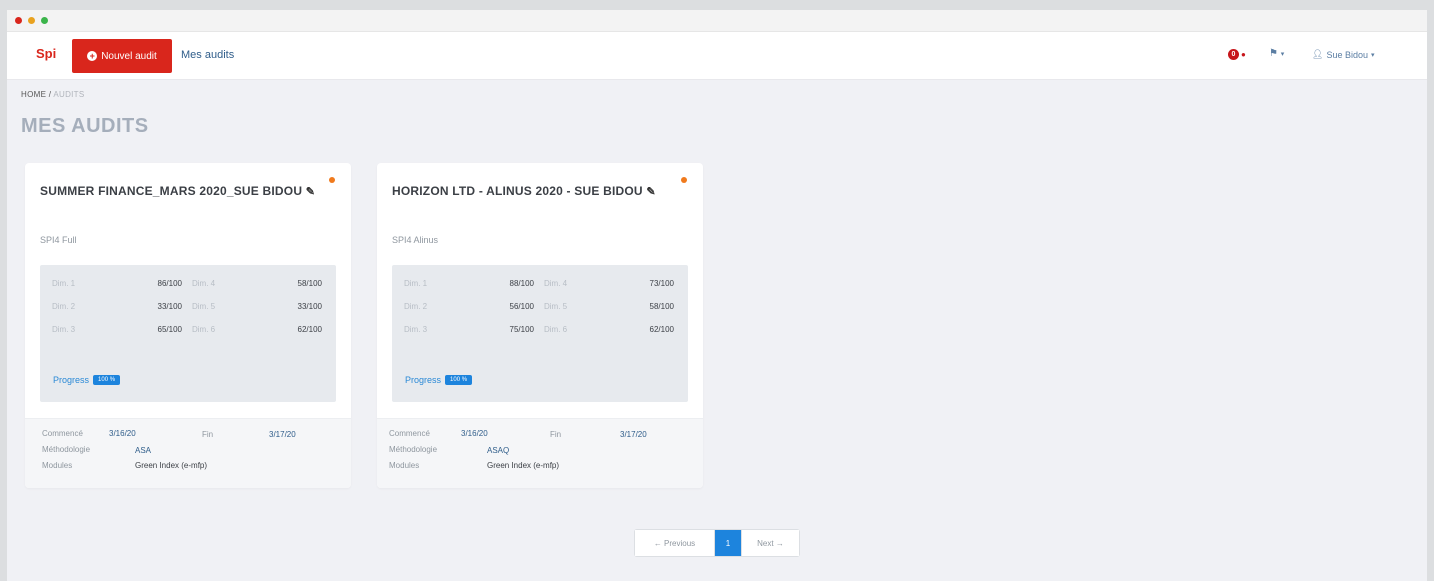 Image resolution: width=1434 pixels, height=581 pixels. Describe the element at coordinates (521, 306) in the screenshot. I see `score-value: 56/100` at that location.